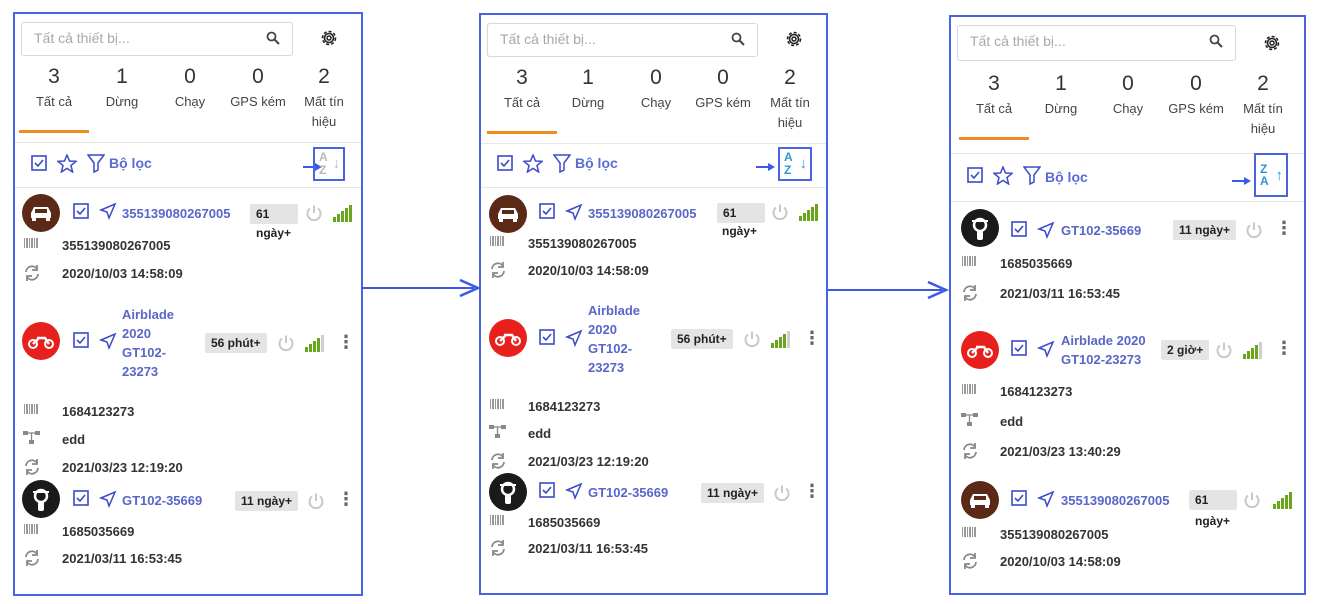 This screenshot has width=1318, height=604. Describe the element at coordinates (274, 233) in the screenshot. I see `duration-badge-tail: ngày+` at that location.